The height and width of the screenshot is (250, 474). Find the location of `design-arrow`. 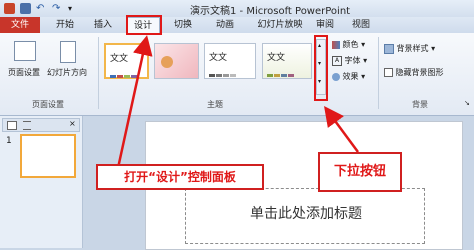

design-arrow is located at coordinates (134, 102).